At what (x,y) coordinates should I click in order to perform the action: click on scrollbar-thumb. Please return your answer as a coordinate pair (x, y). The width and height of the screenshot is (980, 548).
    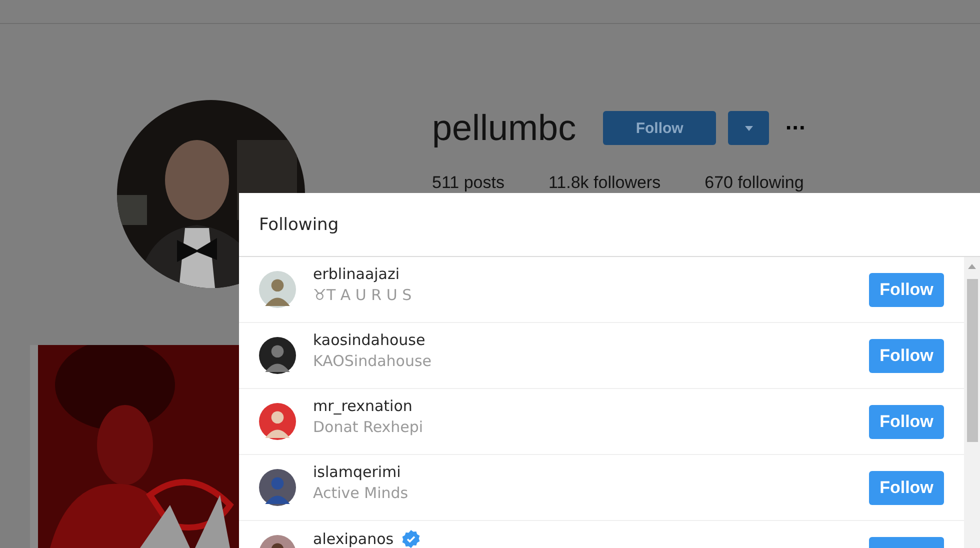
    Looking at the image, I should click on (972, 360).